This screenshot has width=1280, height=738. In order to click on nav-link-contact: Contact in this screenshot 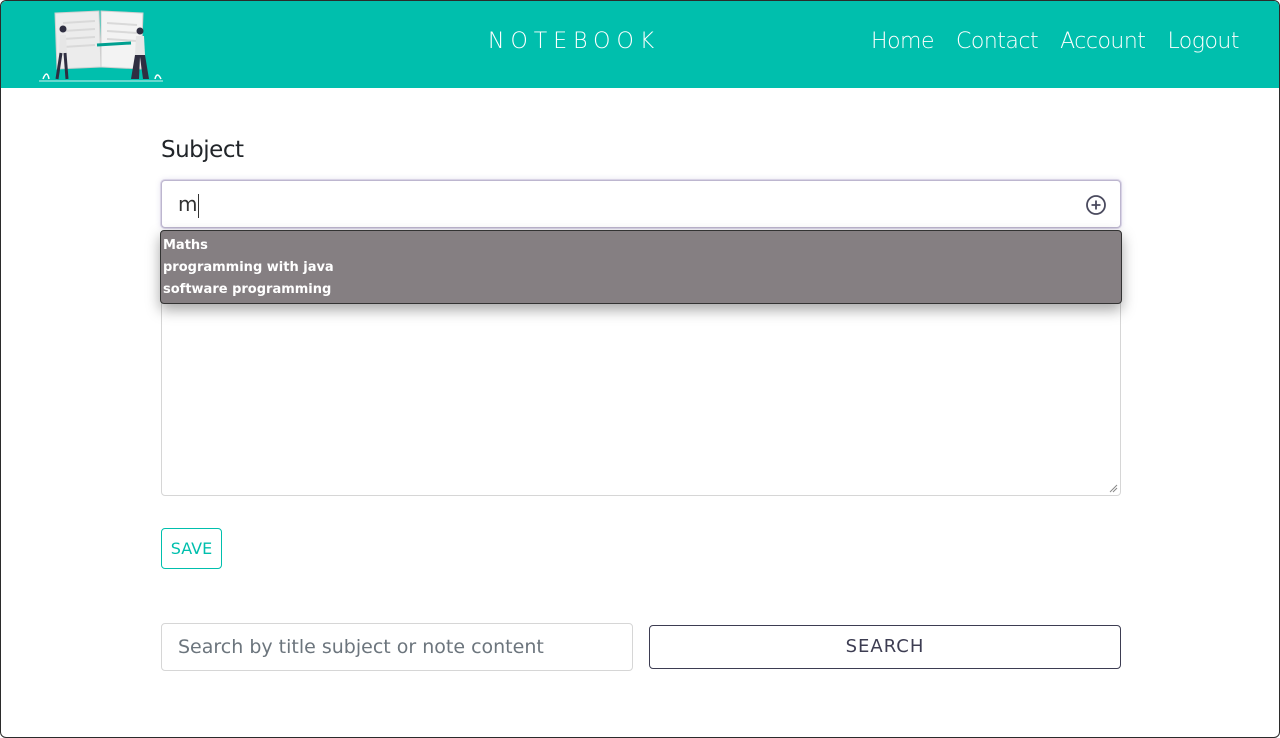, I will do `click(997, 41)`.